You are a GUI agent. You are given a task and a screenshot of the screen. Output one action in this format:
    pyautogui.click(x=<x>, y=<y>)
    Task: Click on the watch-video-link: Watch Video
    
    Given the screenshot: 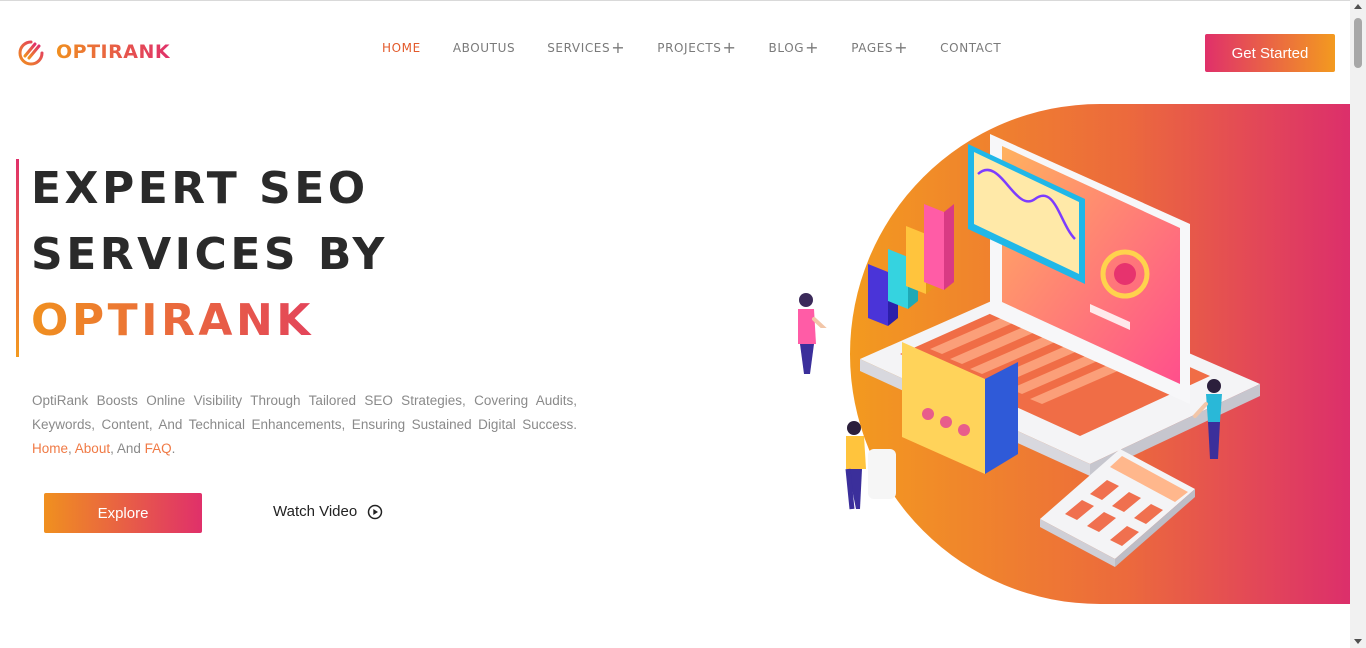 What is the action you would take?
    pyautogui.click(x=328, y=511)
    